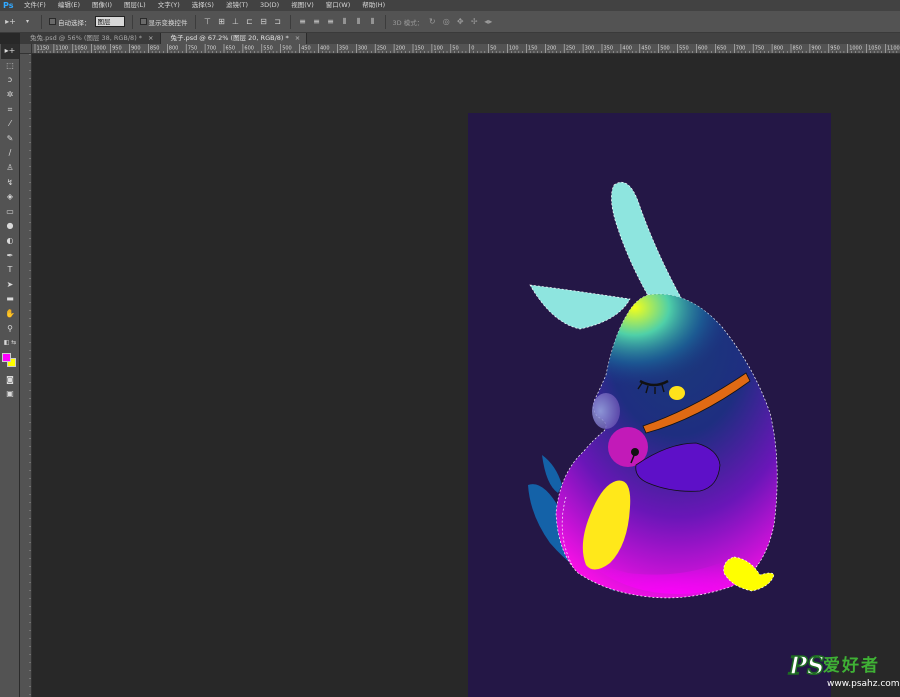 The height and width of the screenshot is (697, 900). I want to click on hand-tool-icon: ✋, so click(10, 314).